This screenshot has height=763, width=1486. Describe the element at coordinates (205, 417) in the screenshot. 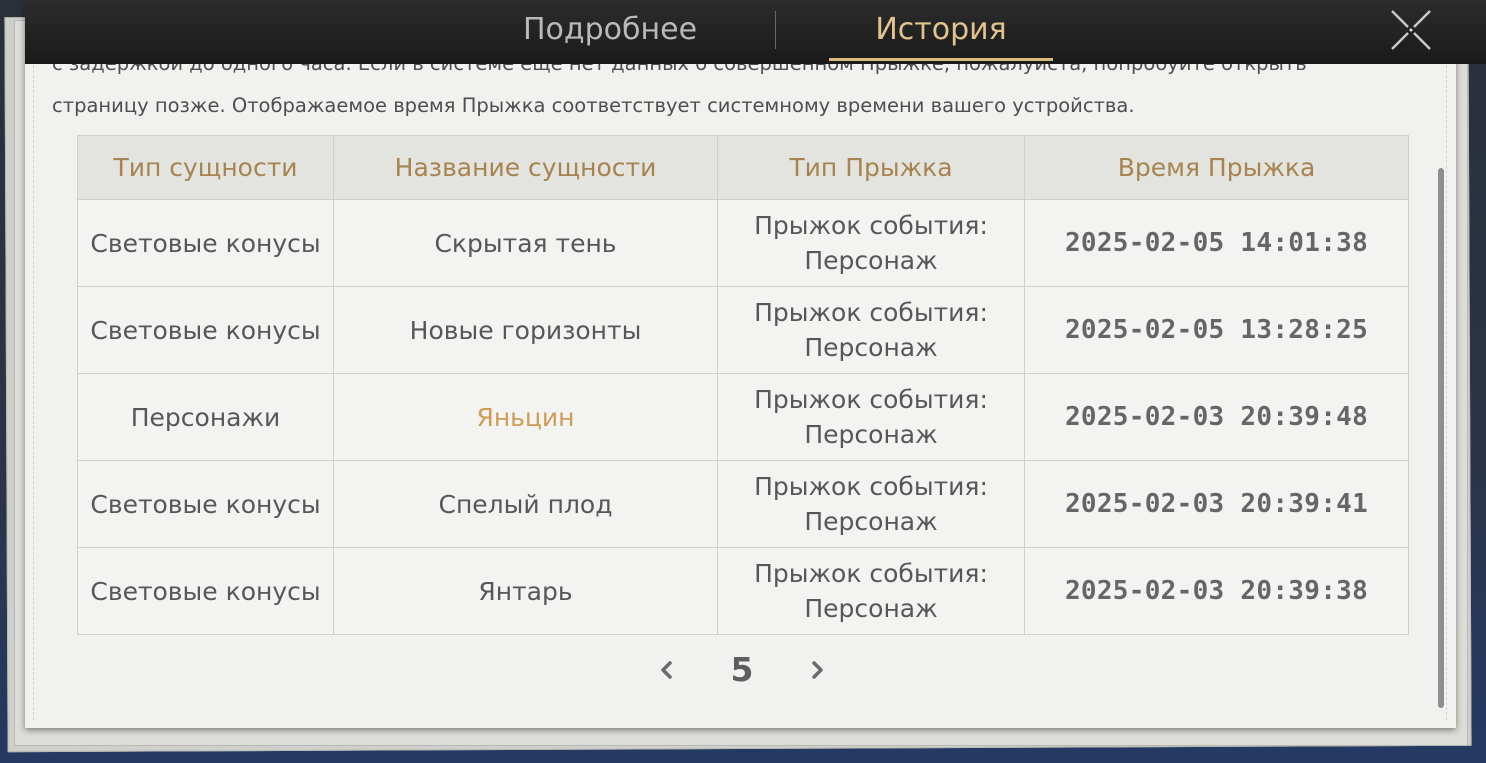

I see `cell-entity-type: Персонажи` at that location.